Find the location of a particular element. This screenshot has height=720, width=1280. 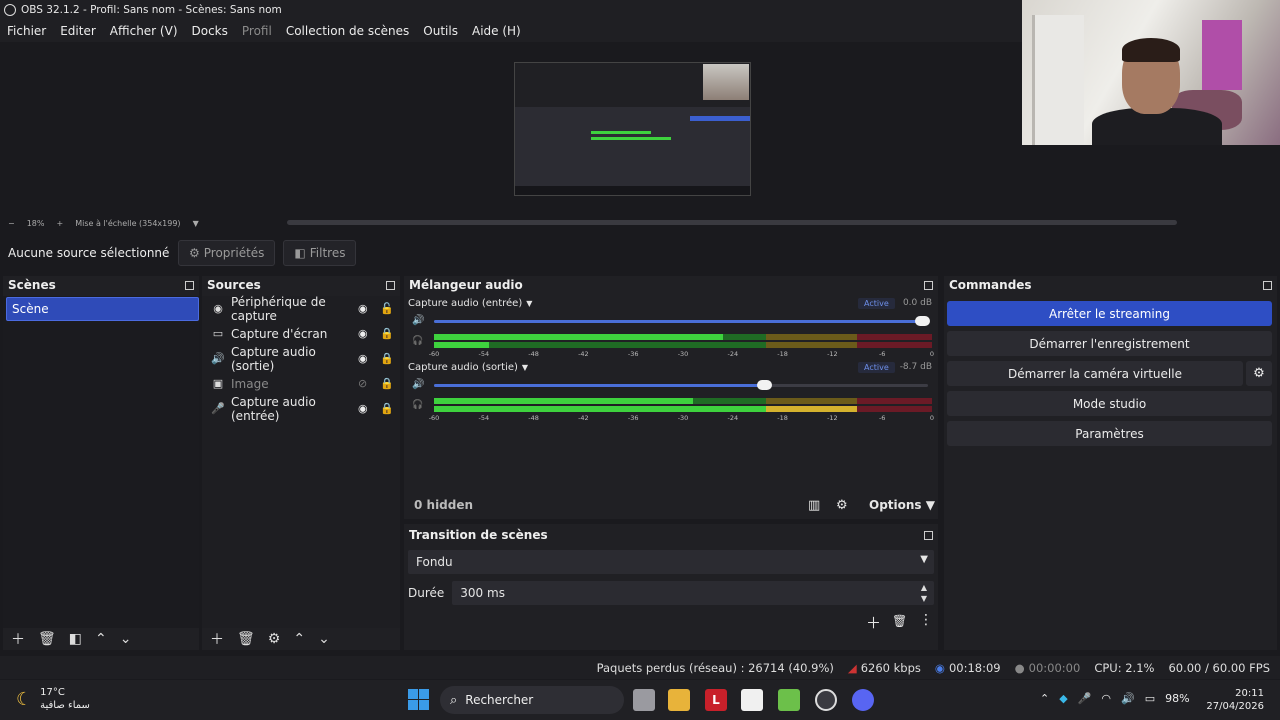

dropped-frames: Paquets perdus (réseau) : 26714 (40.9%) is located at coordinates (715, 667).